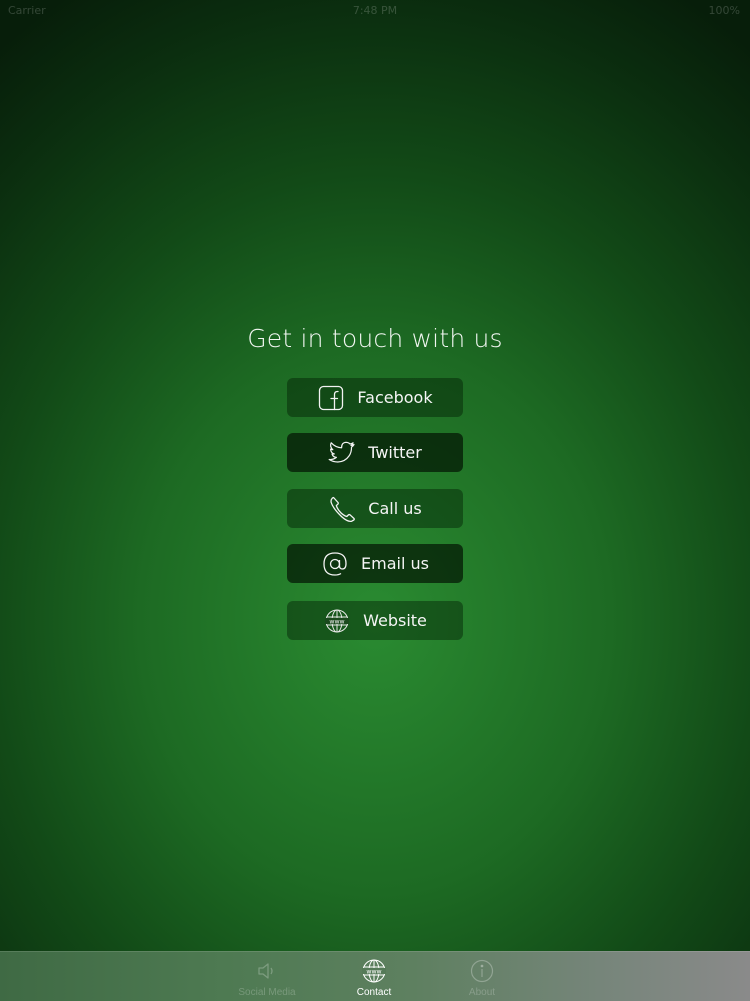  I want to click on tab-social-media: Social Media, so click(267, 976).